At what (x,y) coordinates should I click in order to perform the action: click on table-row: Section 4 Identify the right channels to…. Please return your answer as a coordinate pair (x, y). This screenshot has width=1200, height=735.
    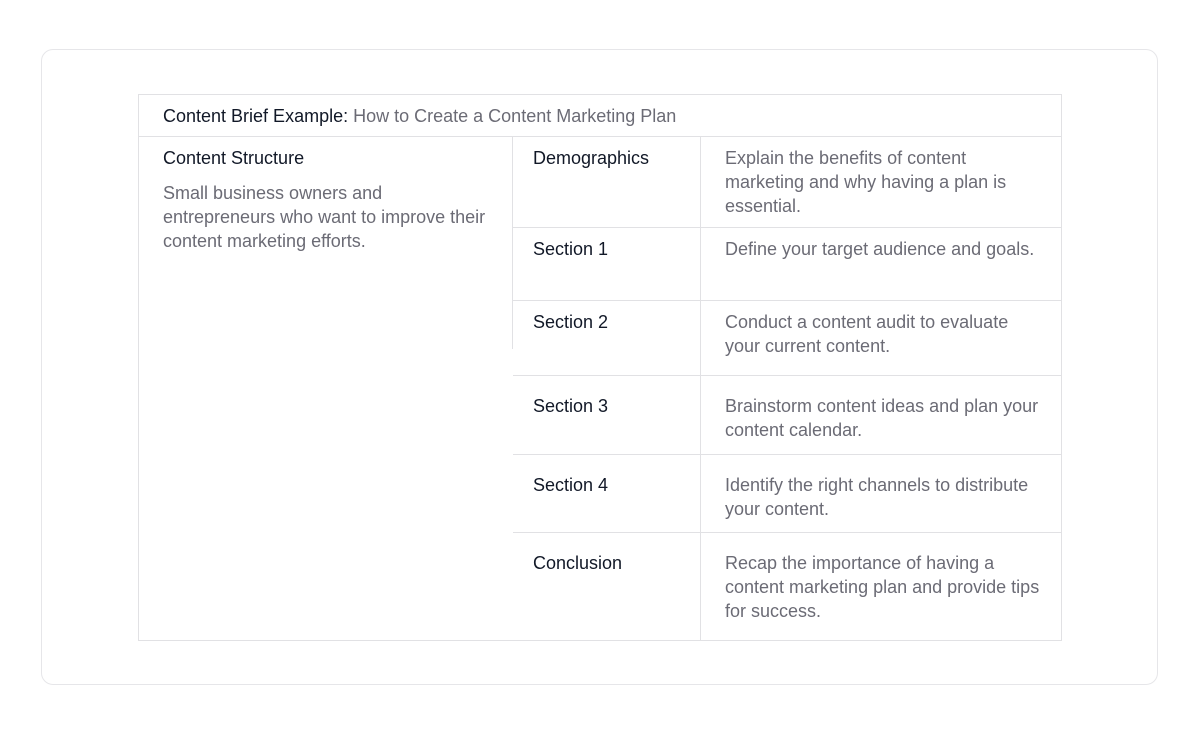
    Looking at the image, I should click on (787, 494).